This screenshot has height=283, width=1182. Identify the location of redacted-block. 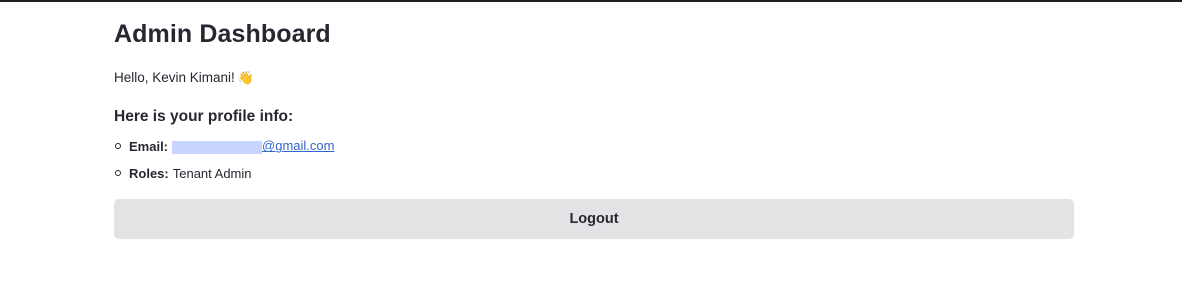
(217, 147).